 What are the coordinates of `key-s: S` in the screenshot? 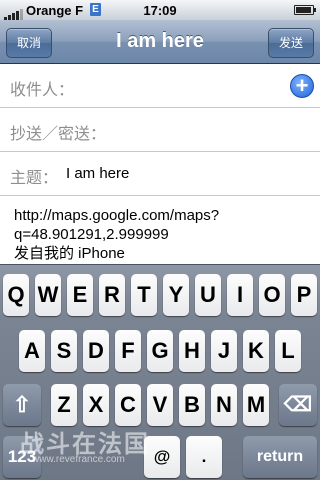 It's located at (64, 351).